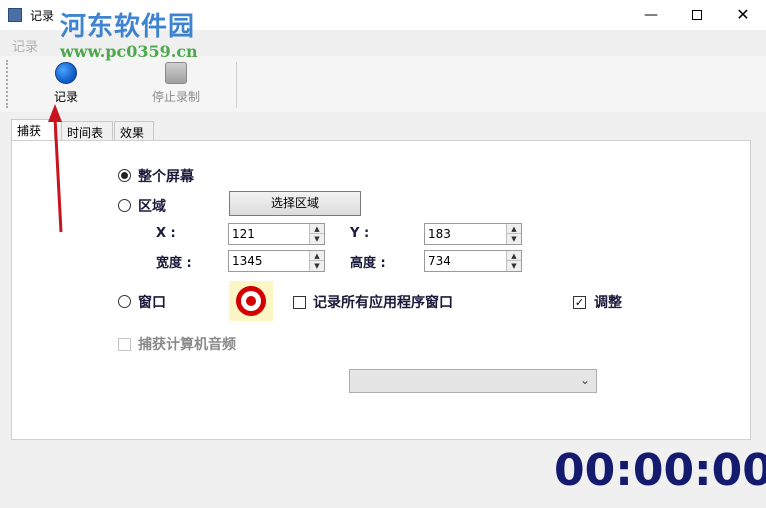 This screenshot has width=766, height=508. What do you see at coordinates (152, 303) in the screenshot?
I see `window-label: 窗口` at bounding box center [152, 303].